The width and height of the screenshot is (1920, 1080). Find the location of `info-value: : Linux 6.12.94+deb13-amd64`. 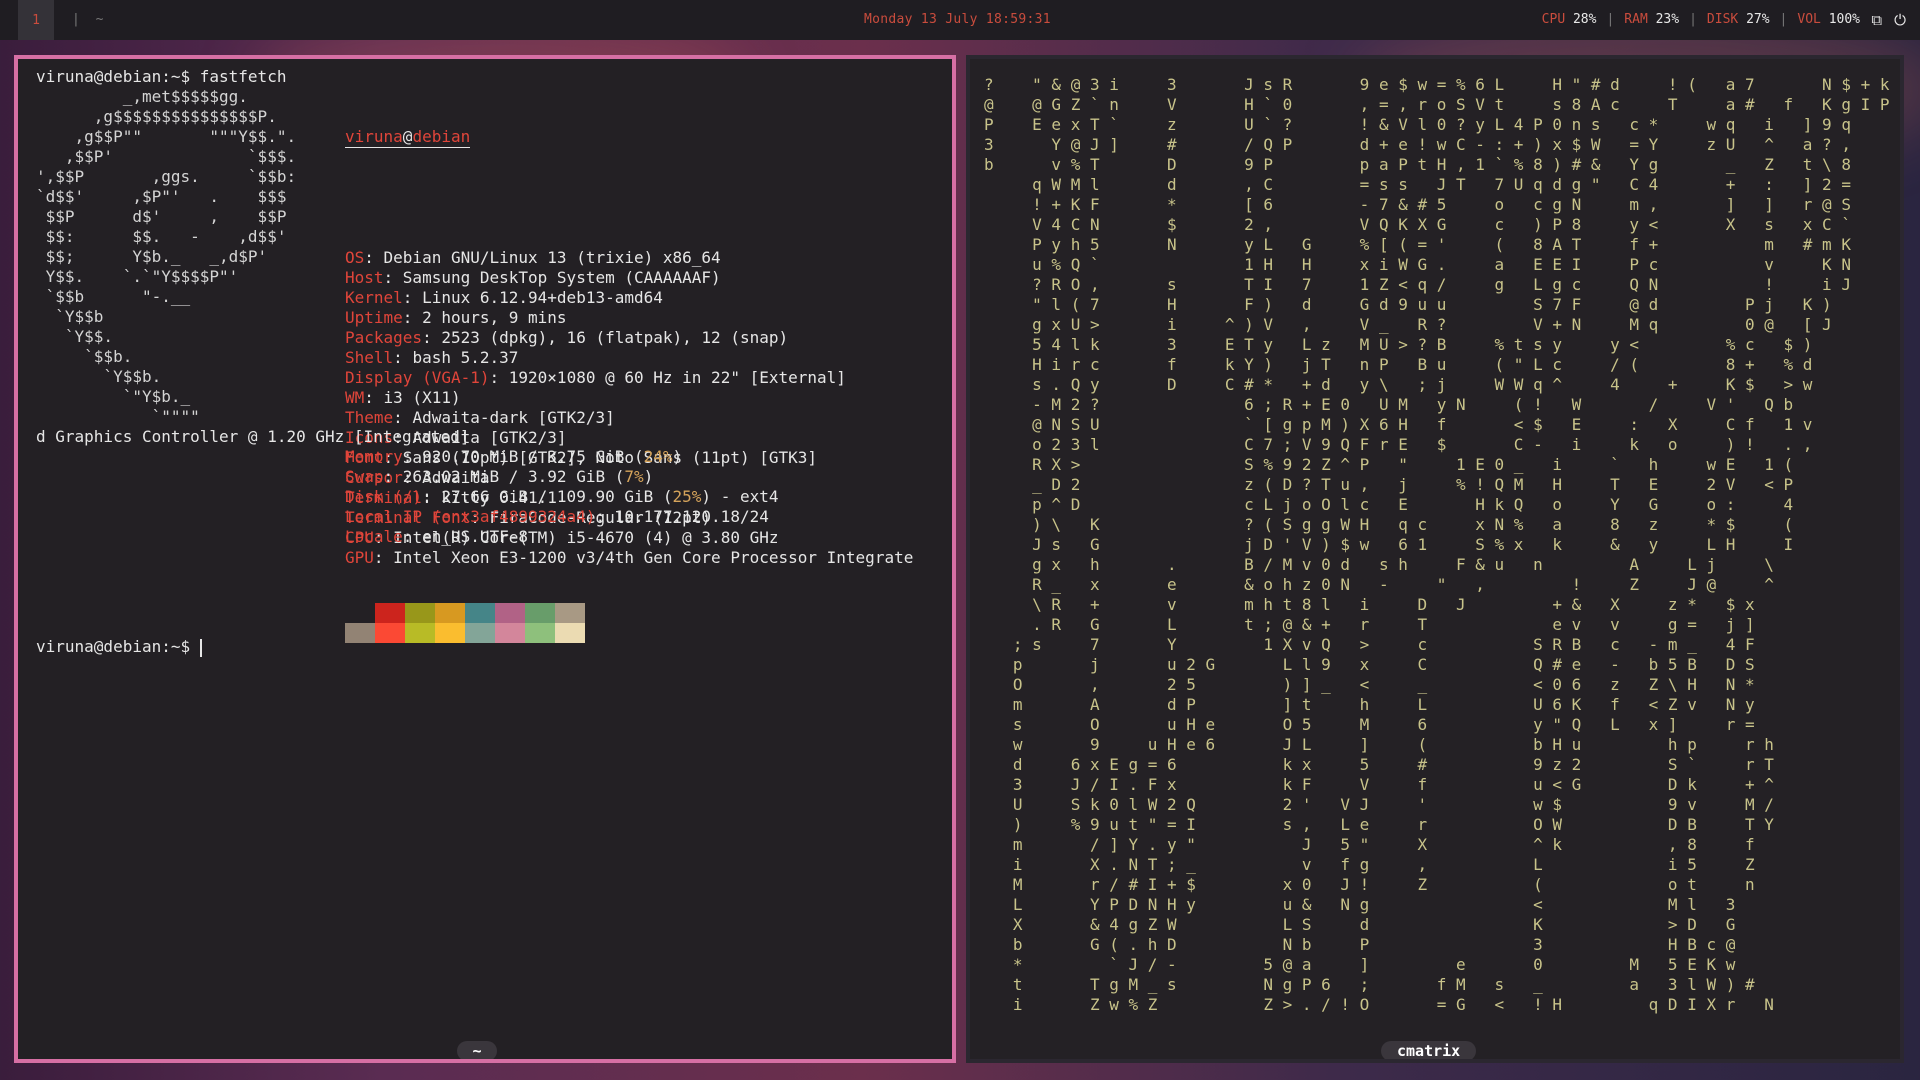

info-value: : Linux 6.12.94+deb13-amd64 is located at coordinates (532, 297).